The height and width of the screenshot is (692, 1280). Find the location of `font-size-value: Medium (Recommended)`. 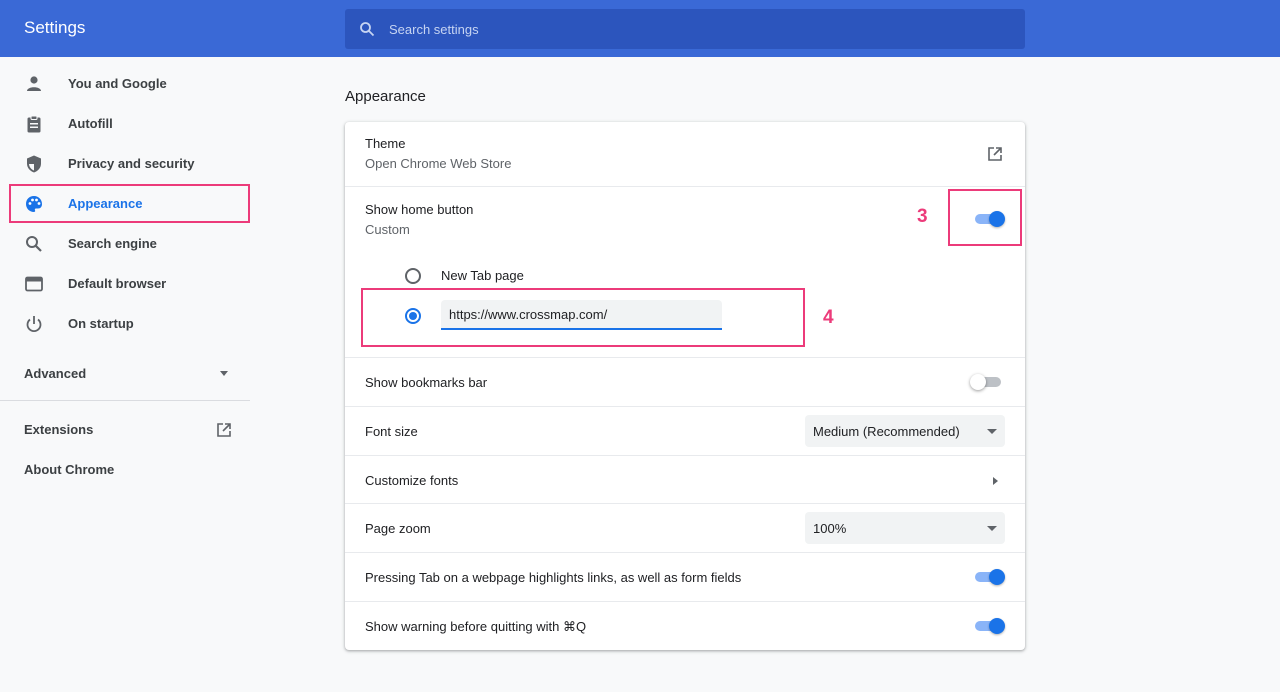

font-size-value: Medium (Recommended) is located at coordinates (886, 431).